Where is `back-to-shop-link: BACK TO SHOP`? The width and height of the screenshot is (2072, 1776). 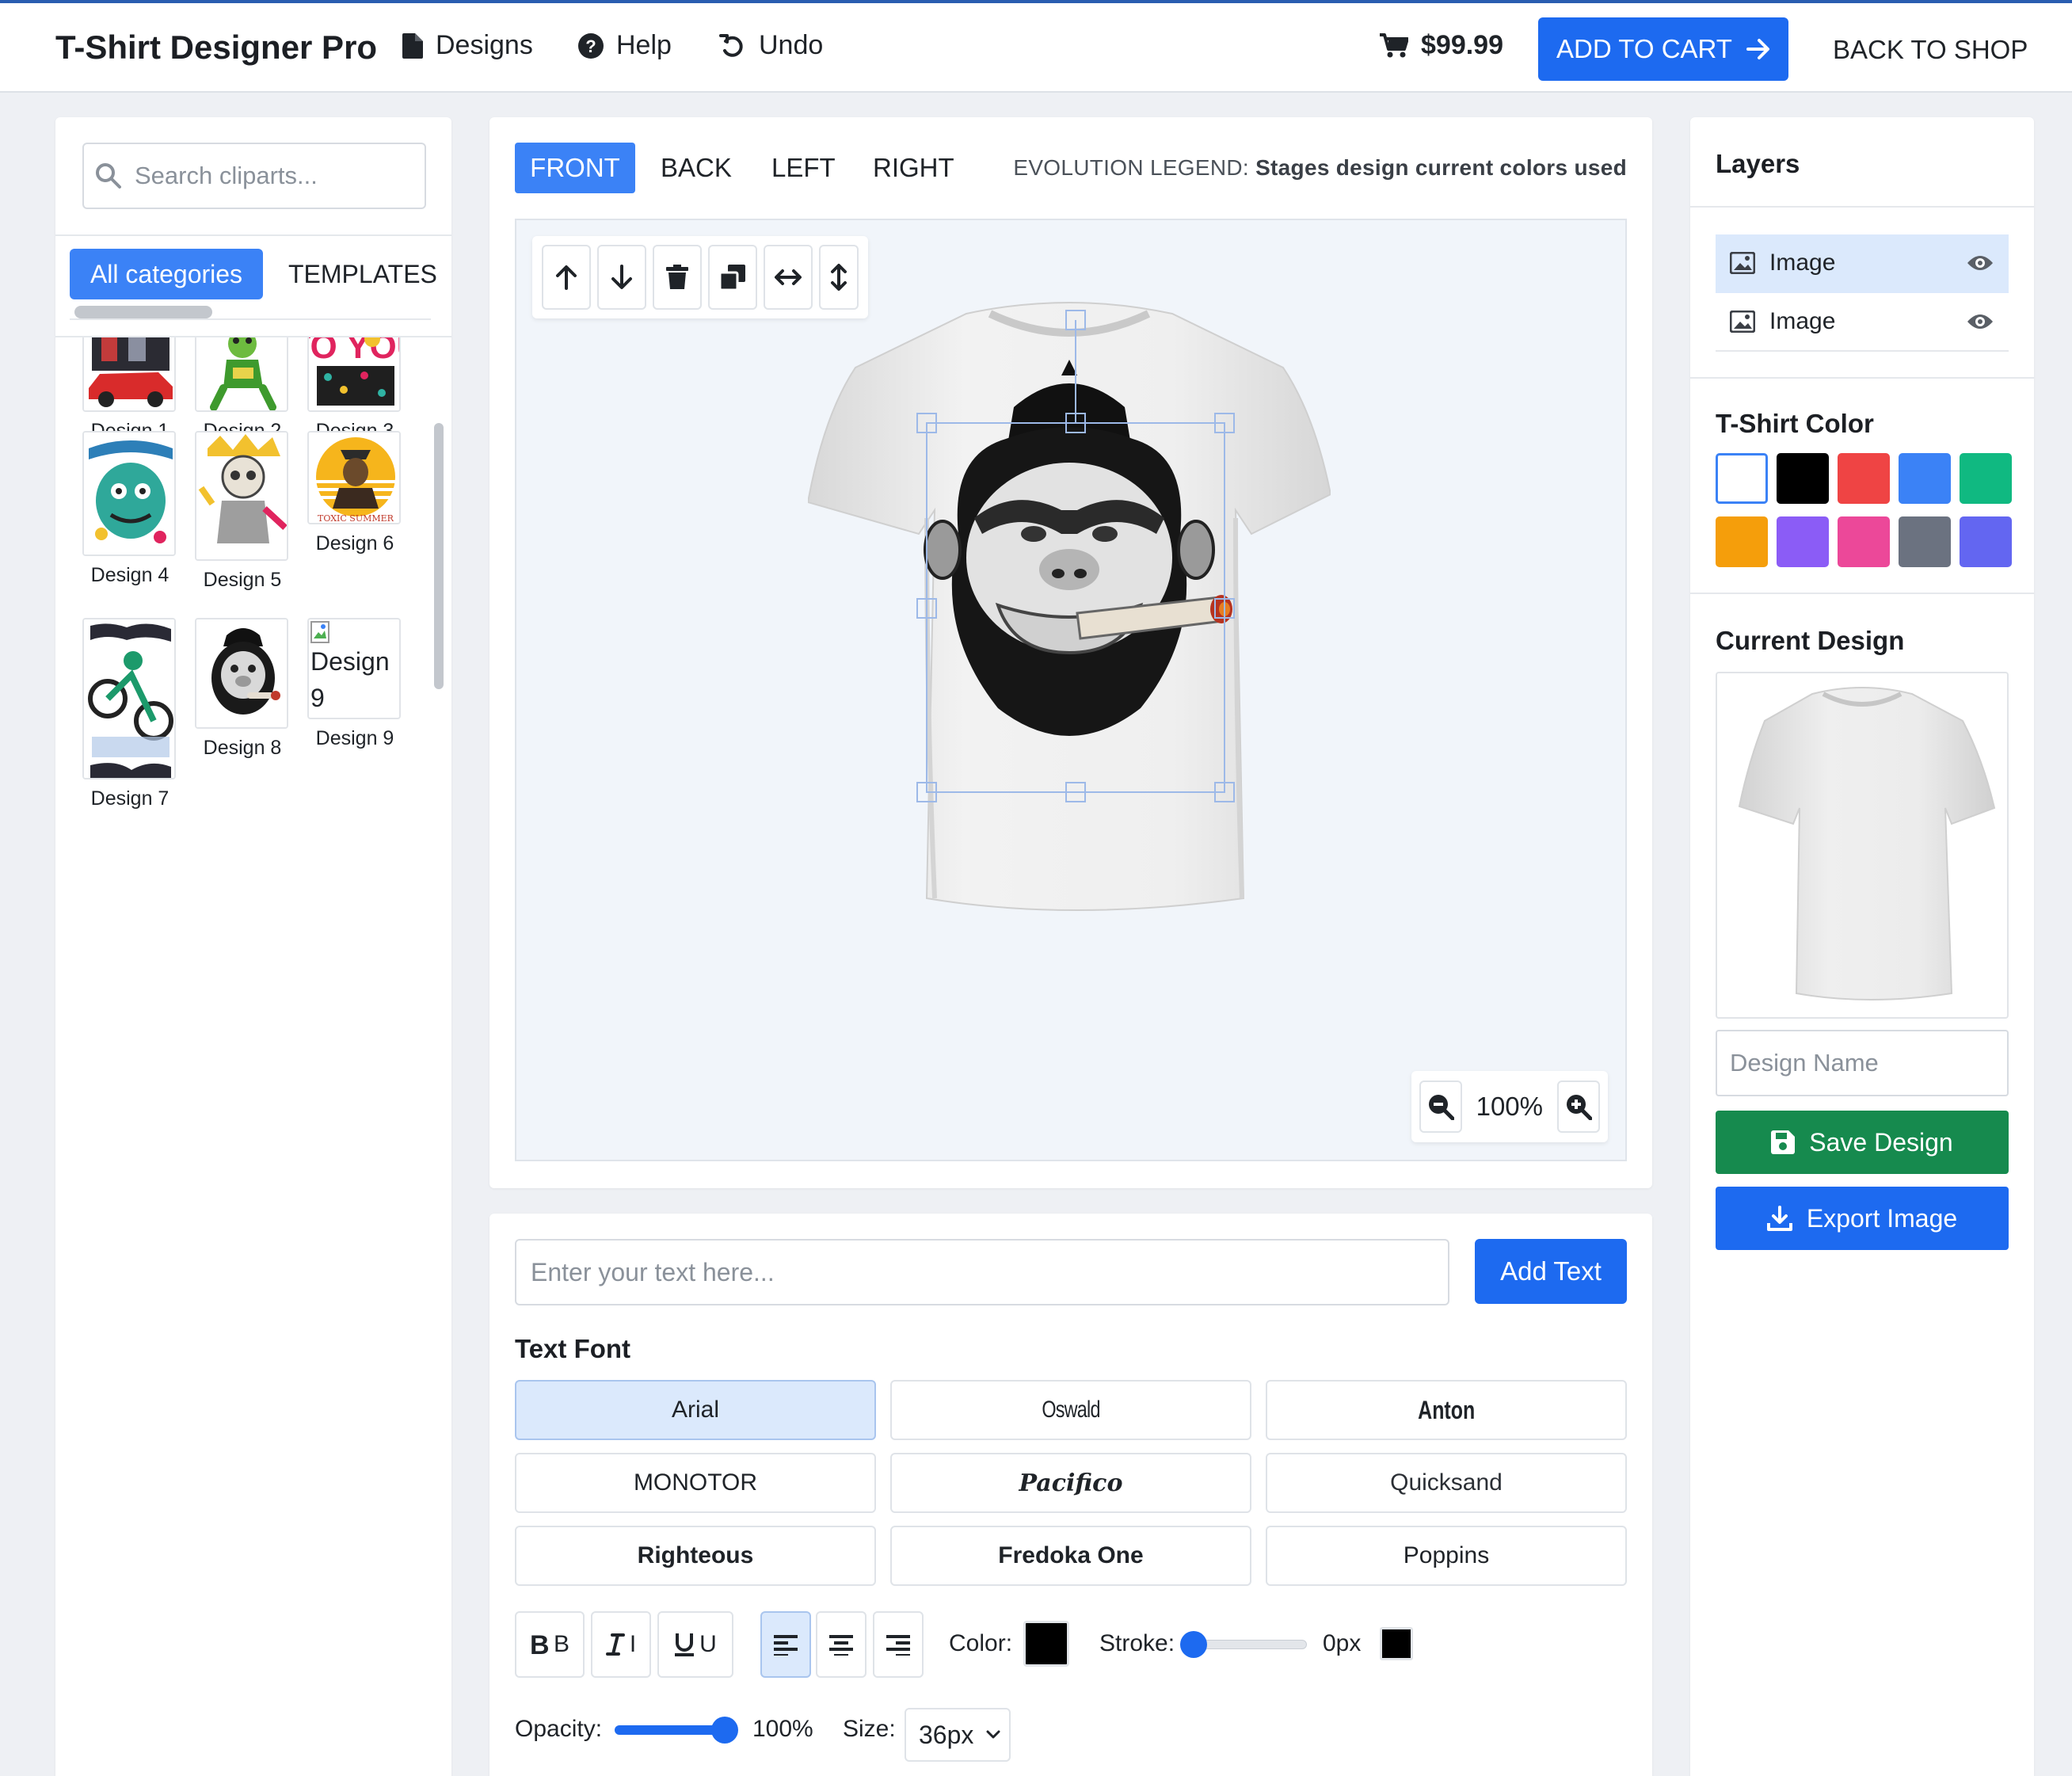 back-to-shop-link: BACK TO SHOP is located at coordinates (1930, 50).